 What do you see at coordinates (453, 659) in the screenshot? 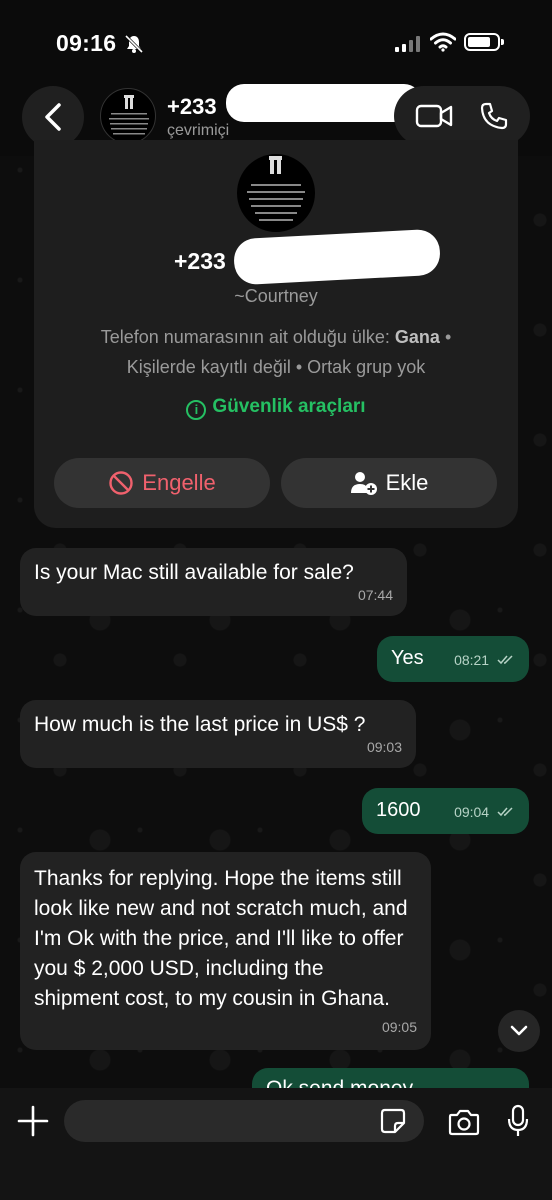
I see `message-bubble-outgoing: Yes 08:21` at bounding box center [453, 659].